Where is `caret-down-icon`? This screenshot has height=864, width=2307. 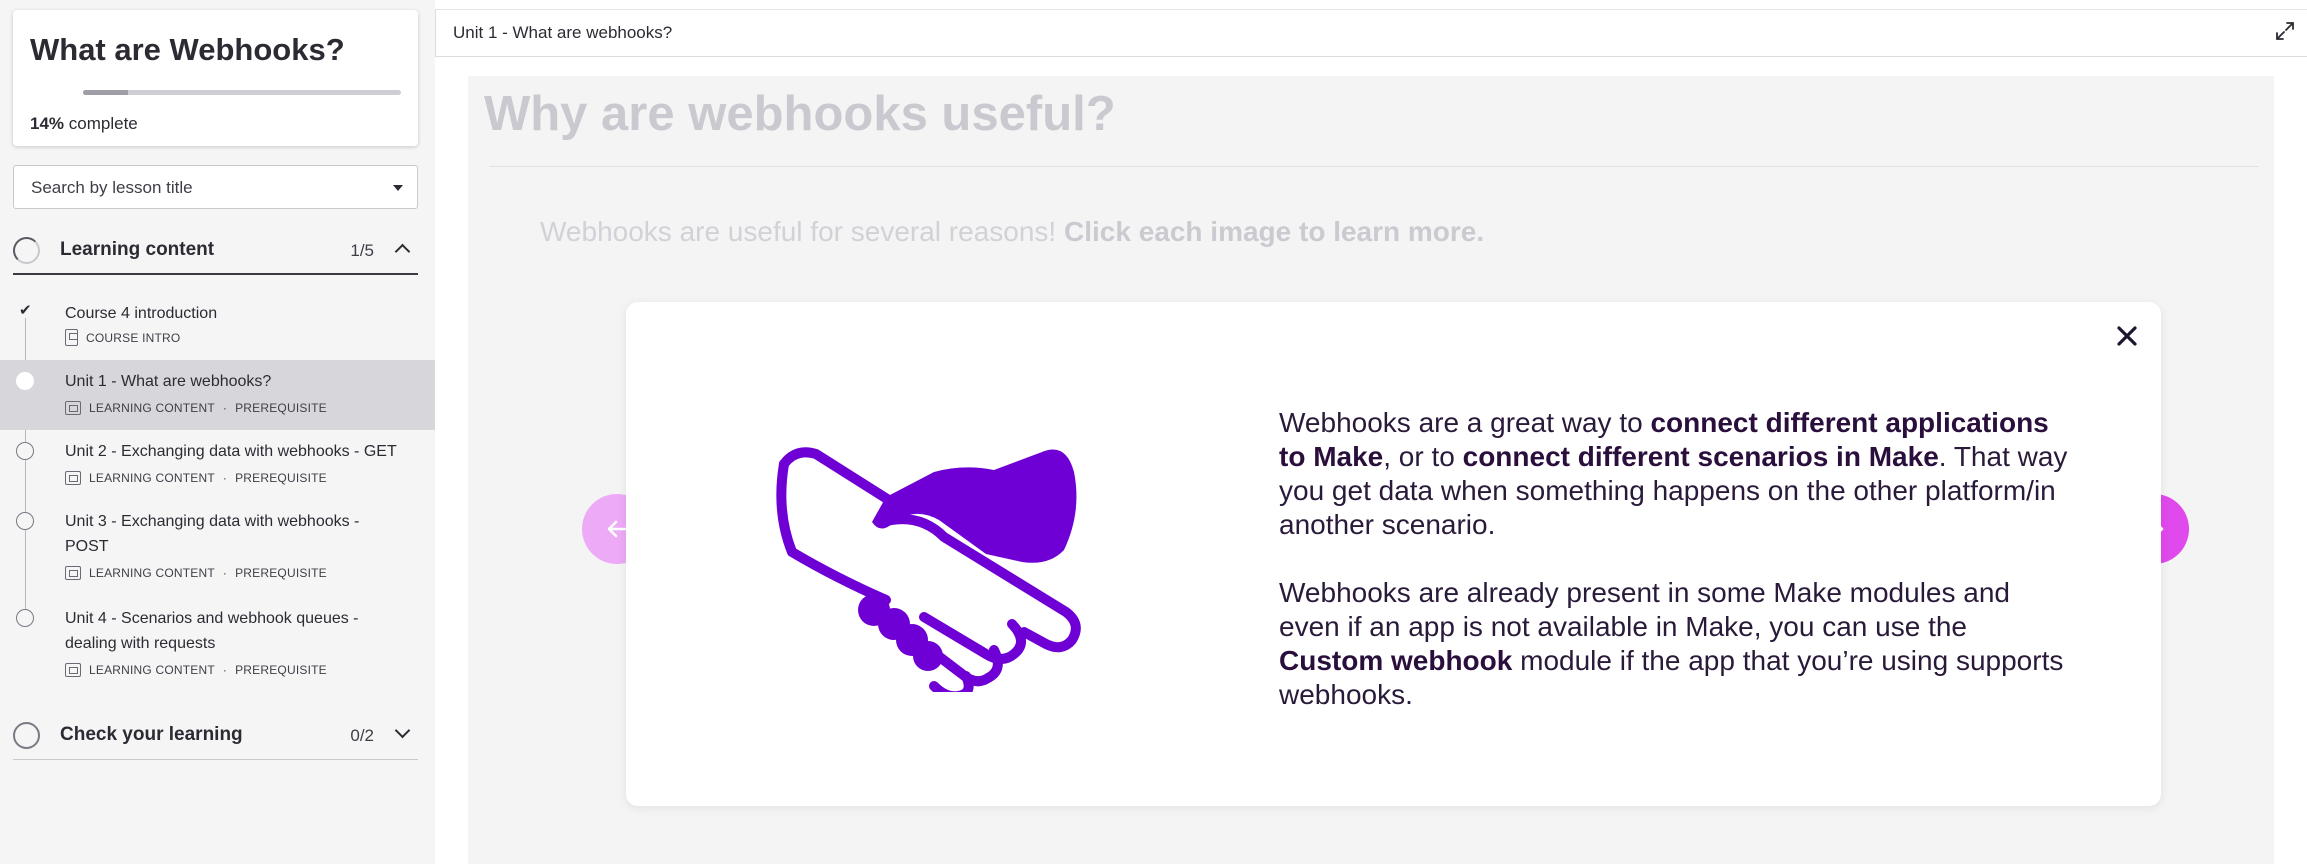 caret-down-icon is located at coordinates (398, 188).